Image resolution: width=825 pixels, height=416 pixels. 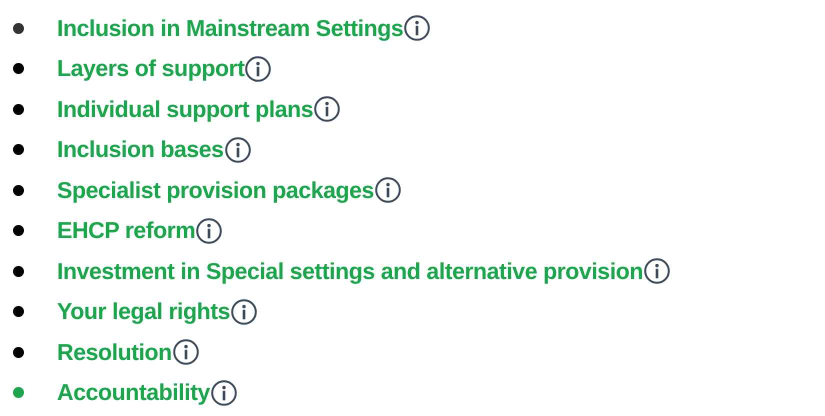 I want to click on topic-link: Your legal rights, so click(x=143, y=312).